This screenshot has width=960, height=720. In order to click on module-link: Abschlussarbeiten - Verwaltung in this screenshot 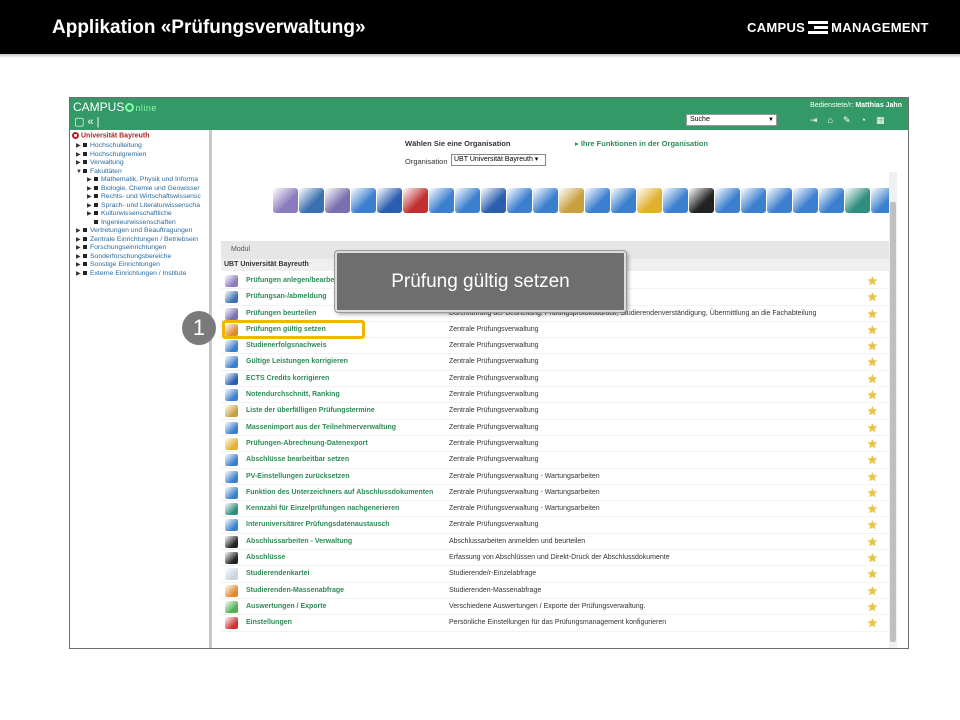, I will do `click(299, 541)`.